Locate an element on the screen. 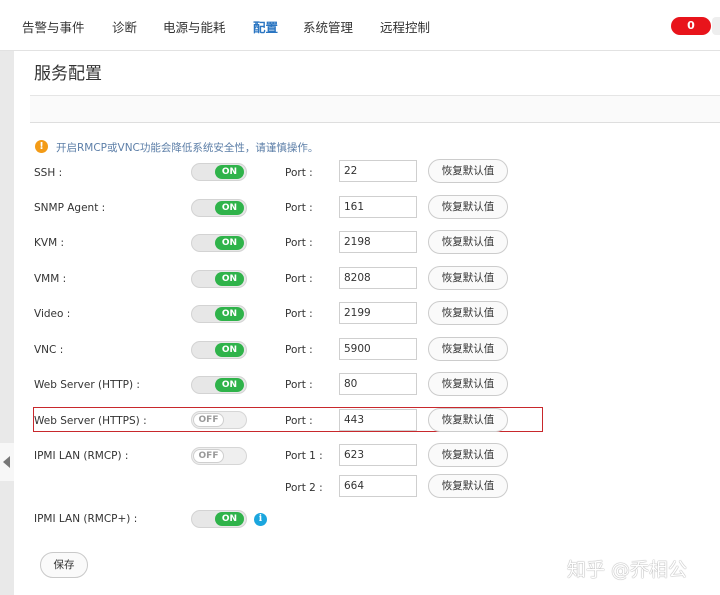 This screenshot has width=720, height=595. ipmi-rmcp-toggle: OFF is located at coordinates (219, 456).